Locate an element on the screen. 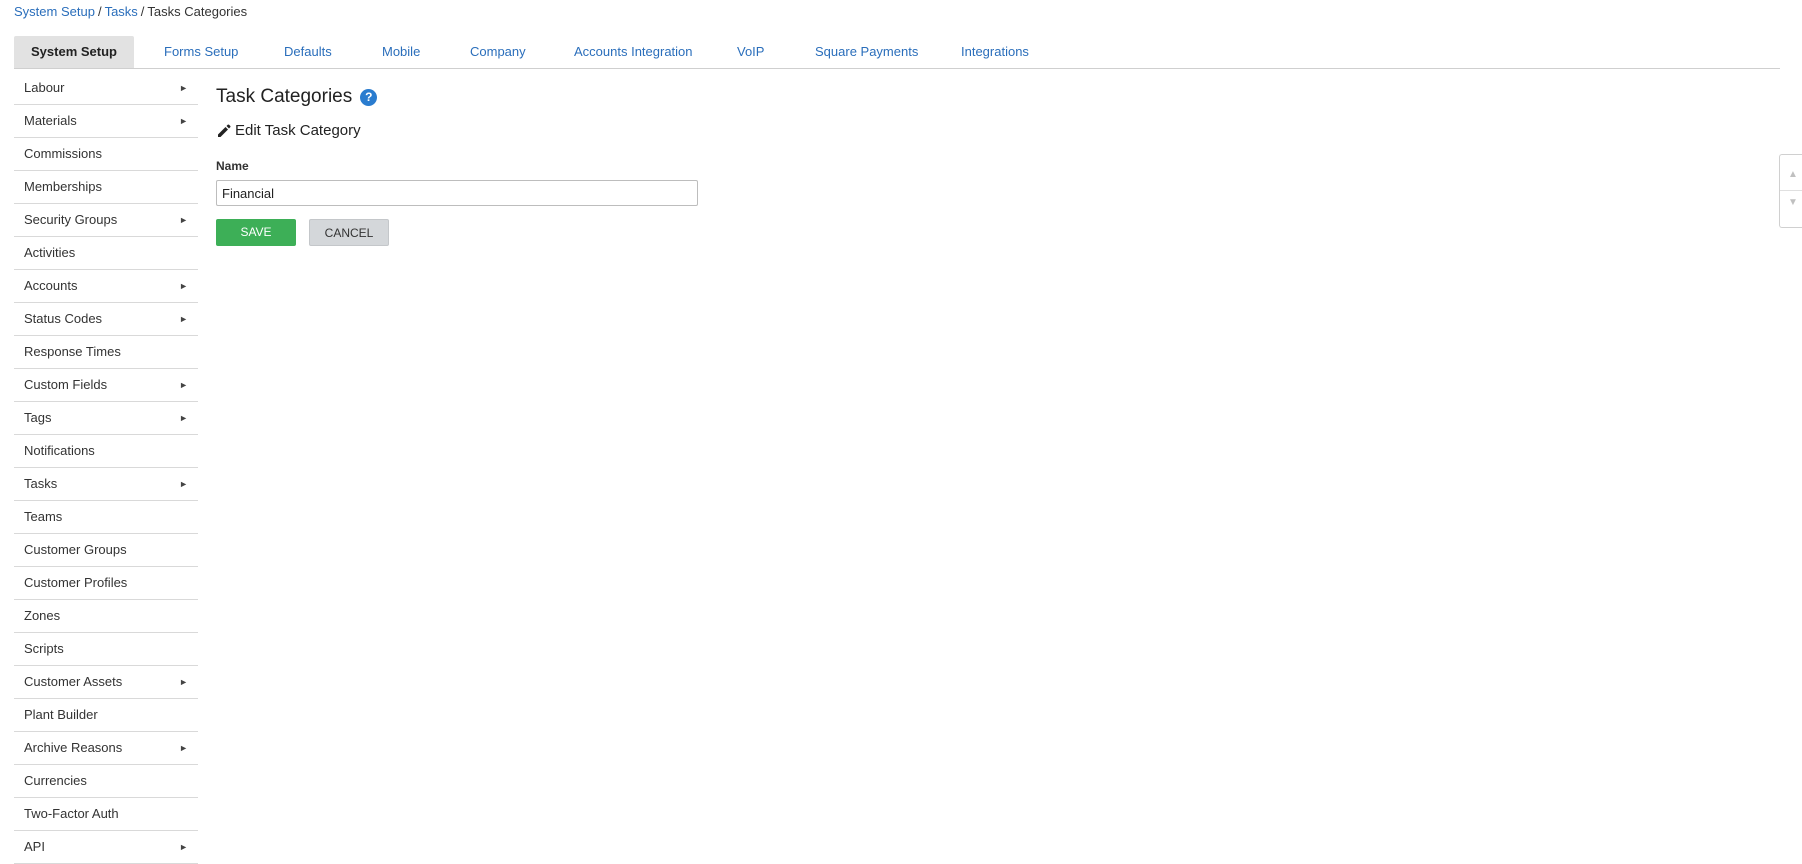 Image resolution: width=1802 pixels, height=864 pixels. sidebar-item-api: API ► is located at coordinates (106, 847).